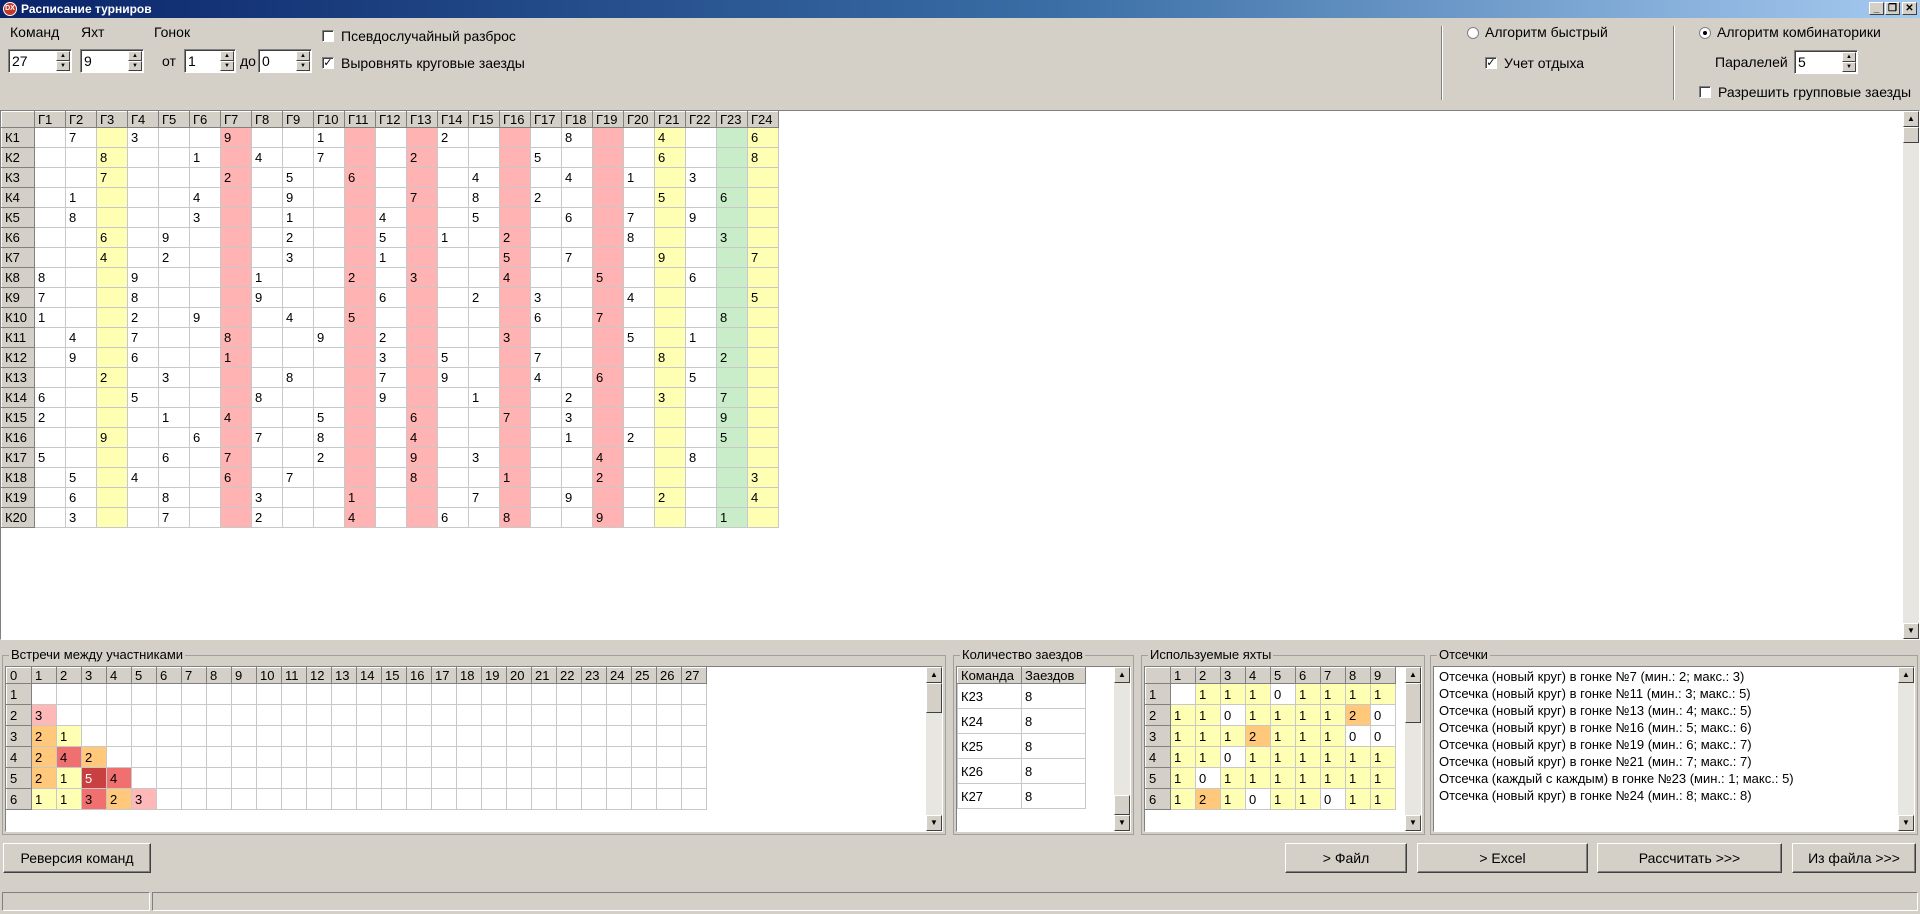 The height and width of the screenshot is (914, 1920). What do you see at coordinates (1158, 694) in the screenshot?
I see `row-header: 1` at bounding box center [1158, 694].